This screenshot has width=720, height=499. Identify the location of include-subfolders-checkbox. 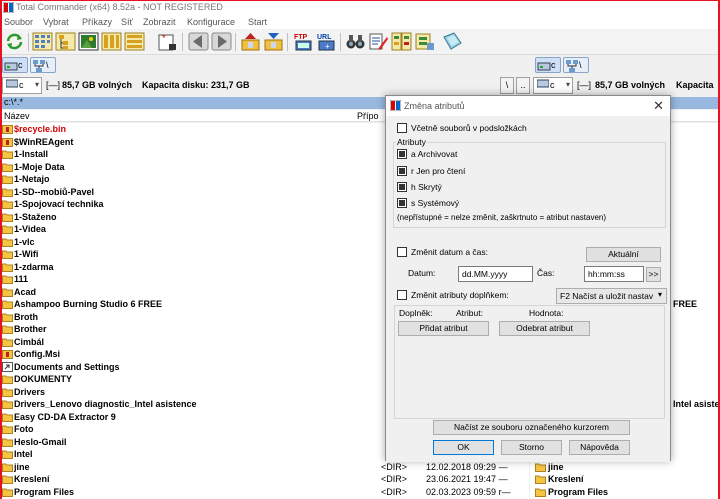
(402, 128).